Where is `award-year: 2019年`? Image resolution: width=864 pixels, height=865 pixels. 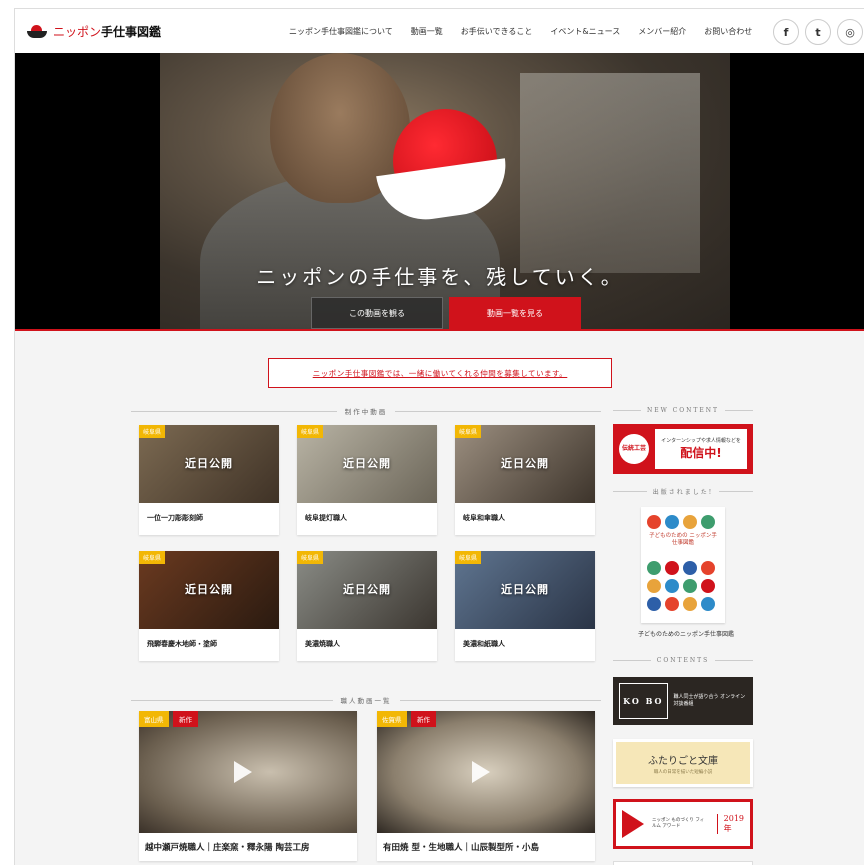 award-year: 2019年 is located at coordinates (730, 824).